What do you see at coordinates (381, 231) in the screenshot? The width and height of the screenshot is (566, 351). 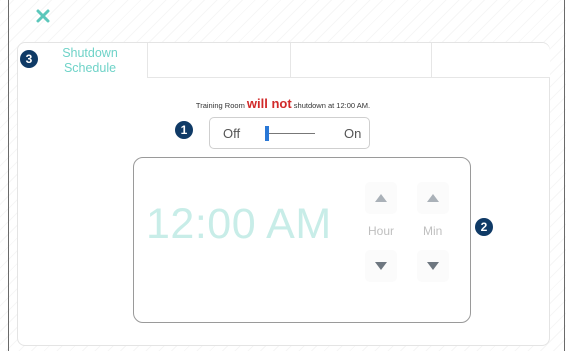 I see `hour-label: Hour` at bounding box center [381, 231].